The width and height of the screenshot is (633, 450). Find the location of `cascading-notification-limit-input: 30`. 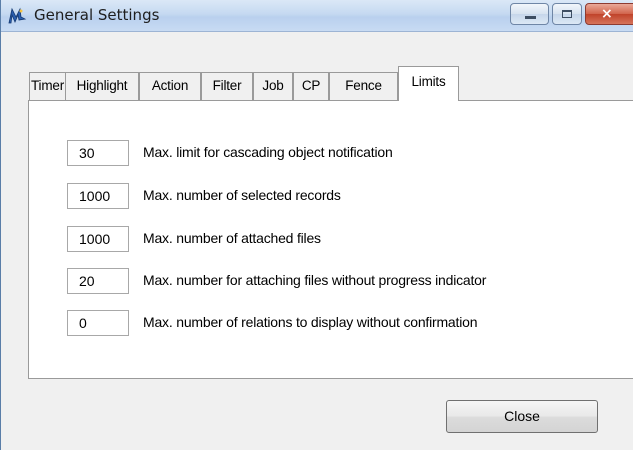

cascading-notification-limit-input: 30 is located at coordinates (98, 153).